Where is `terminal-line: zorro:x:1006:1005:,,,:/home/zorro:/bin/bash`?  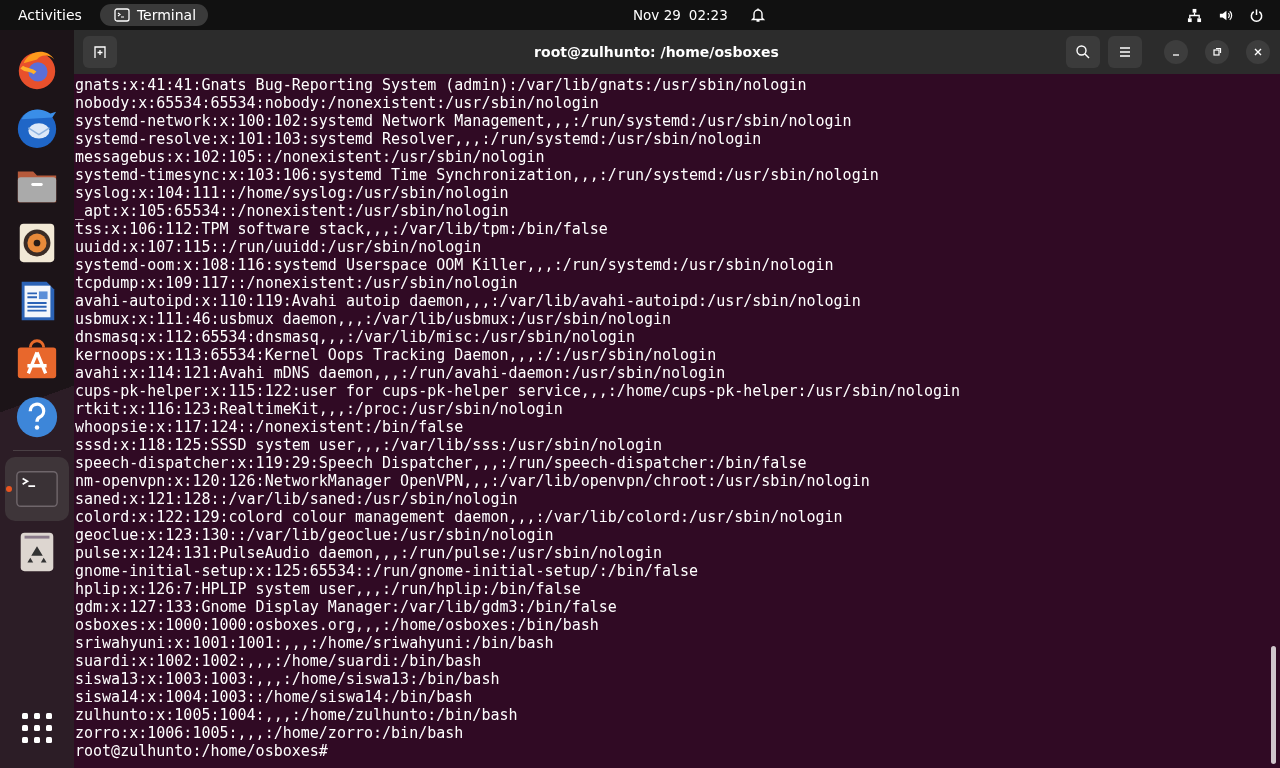
terminal-line: zorro:x:1006:1005:,,,:/home/zorro:/bin/bash is located at coordinates (269, 733).